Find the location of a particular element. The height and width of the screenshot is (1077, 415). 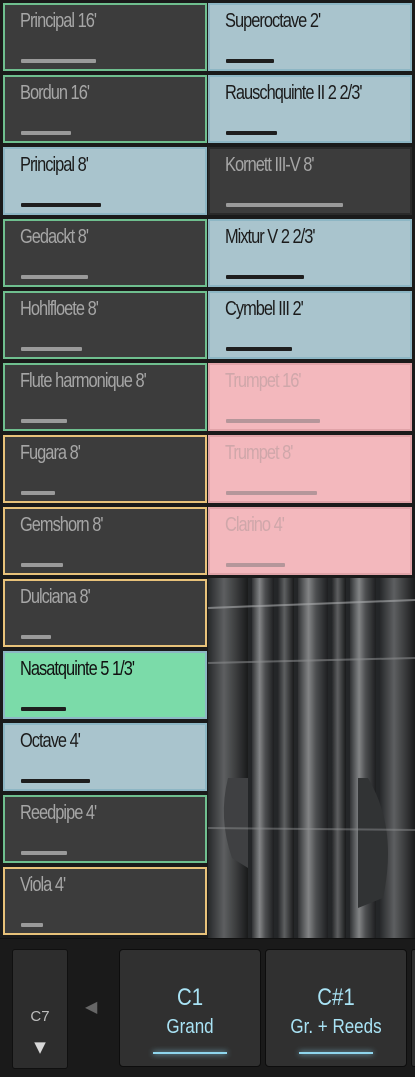

triangle-down-icon: ▼ is located at coordinates (40, 1047).